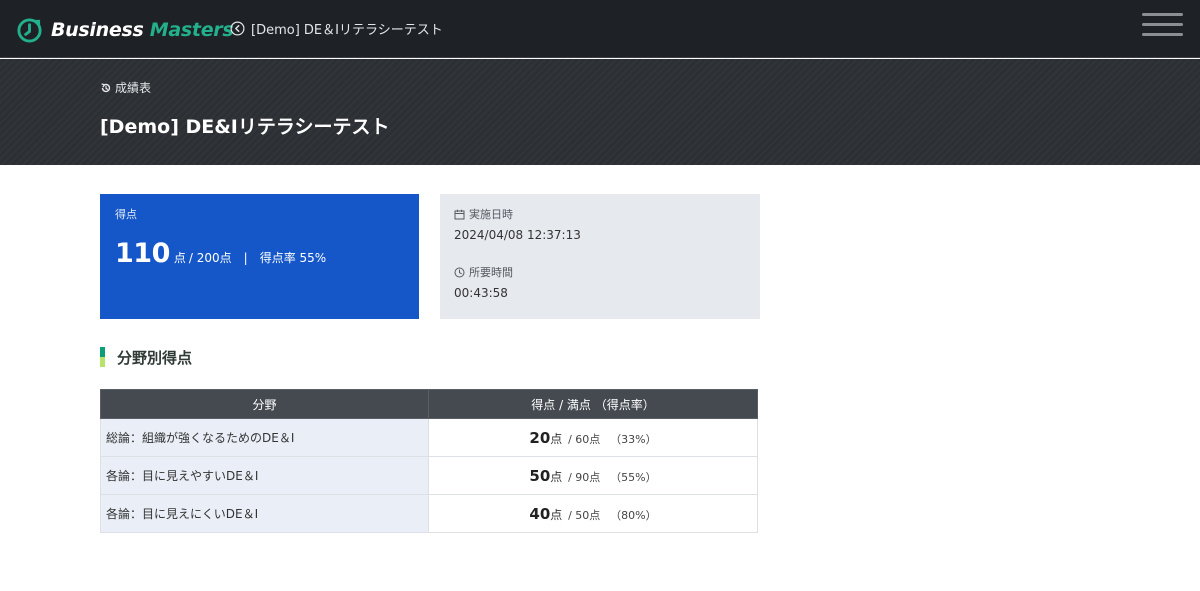  What do you see at coordinates (1162, 27) in the screenshot?
I see `hamburger-menu-button` at bounding box center [1162, 27].